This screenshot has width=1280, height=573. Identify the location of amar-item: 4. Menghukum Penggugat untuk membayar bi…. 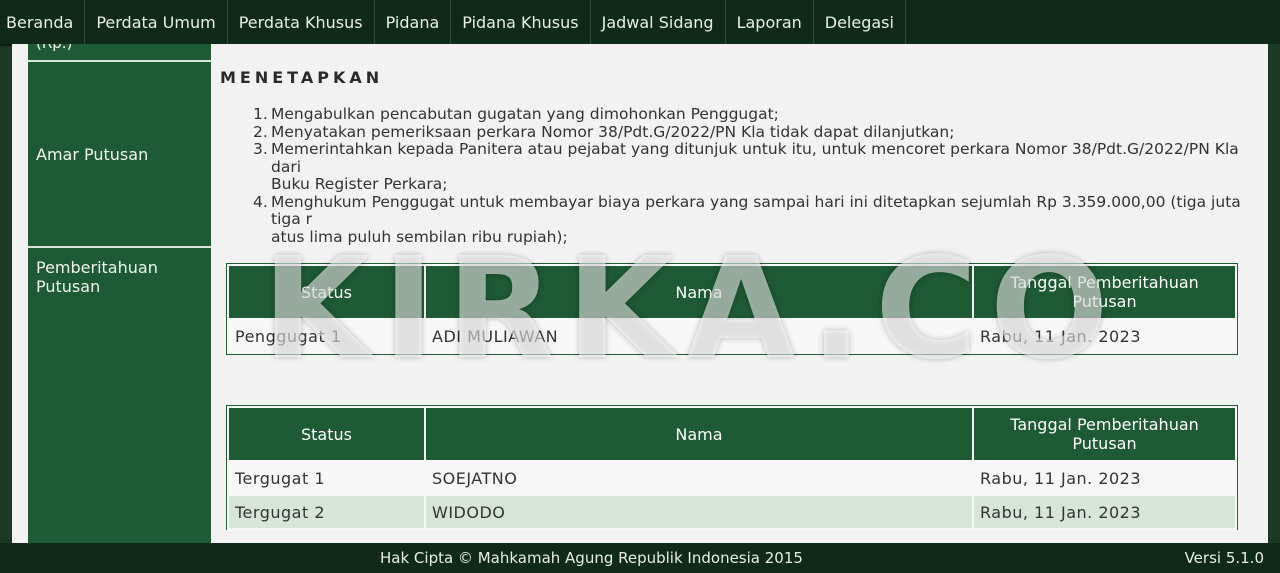
(748, 219).